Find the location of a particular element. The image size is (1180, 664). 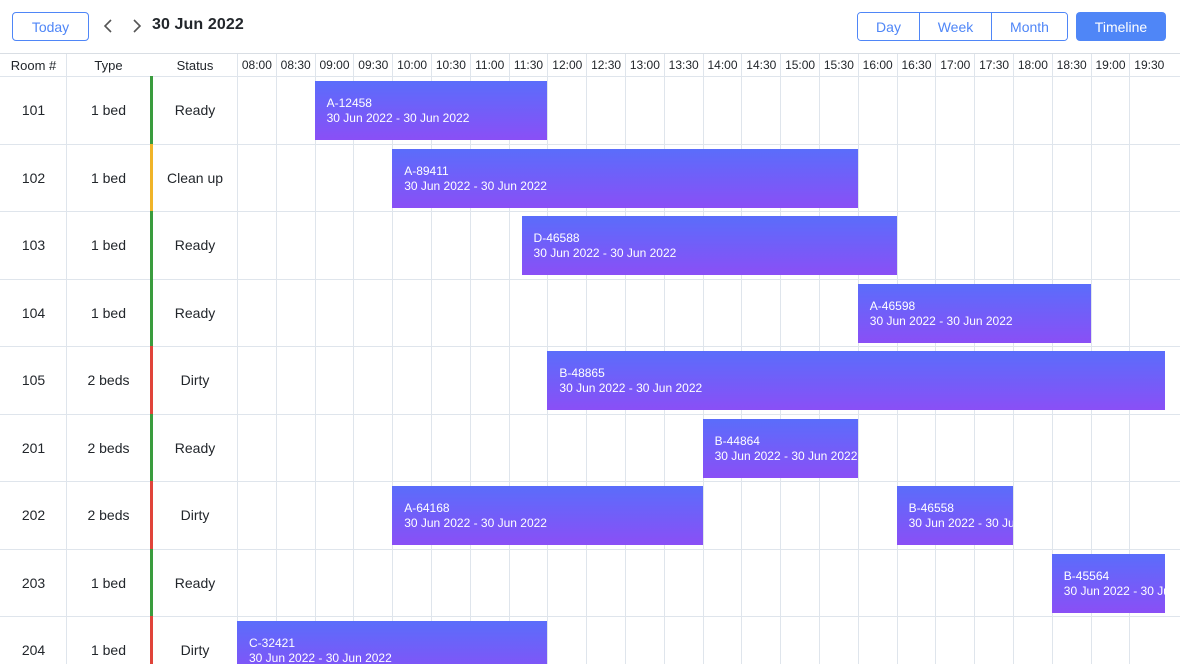

time-header: 13:30 is located at coordinates (683, 65).